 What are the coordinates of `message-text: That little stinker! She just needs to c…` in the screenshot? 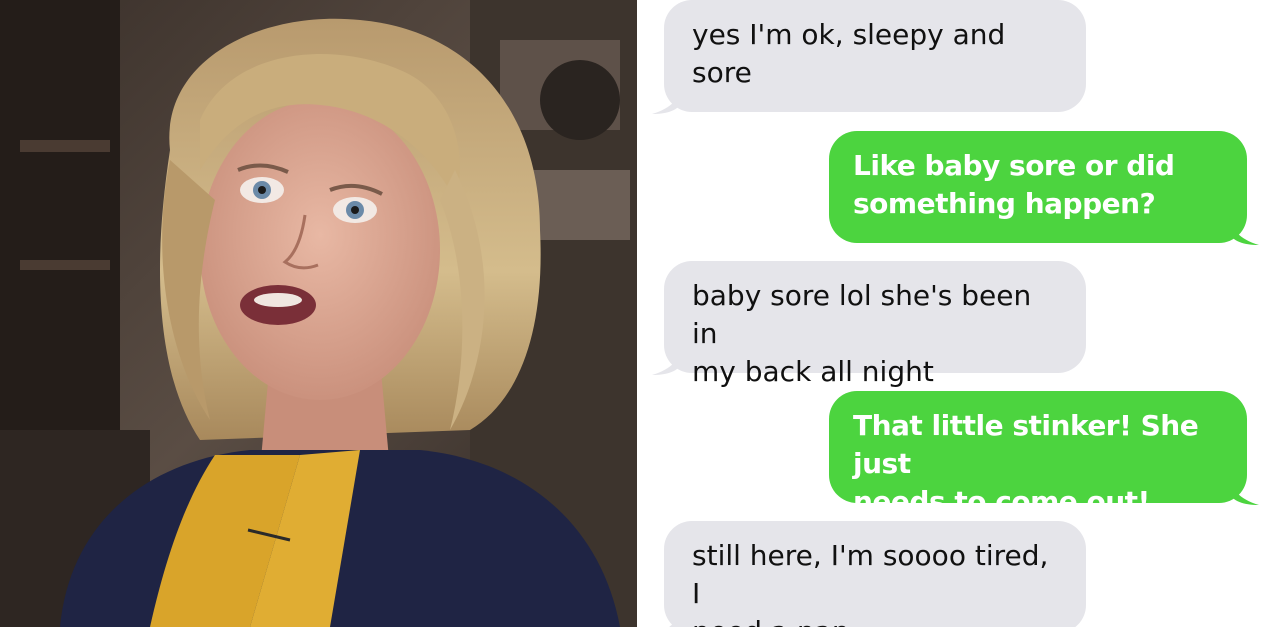 It's located at (1026, 463).